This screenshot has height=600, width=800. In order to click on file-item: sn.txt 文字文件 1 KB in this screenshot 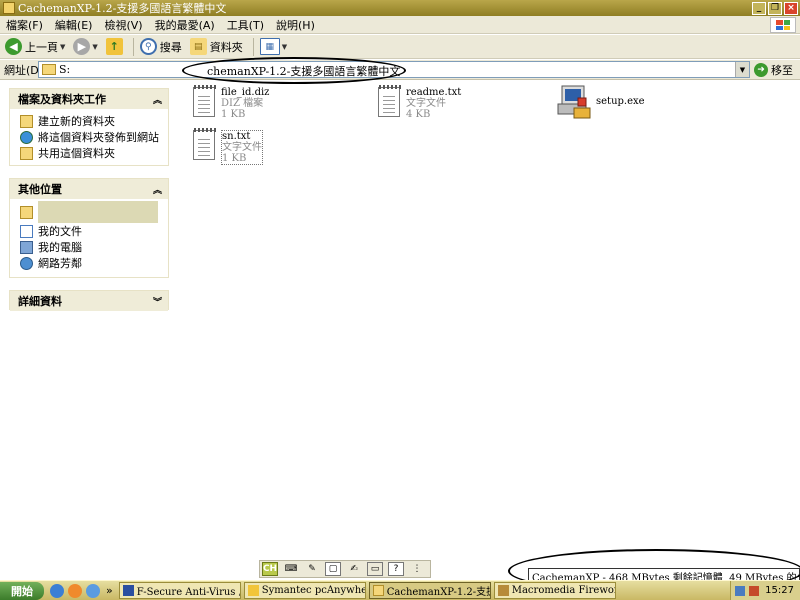, I will do `click(228, 146)`.